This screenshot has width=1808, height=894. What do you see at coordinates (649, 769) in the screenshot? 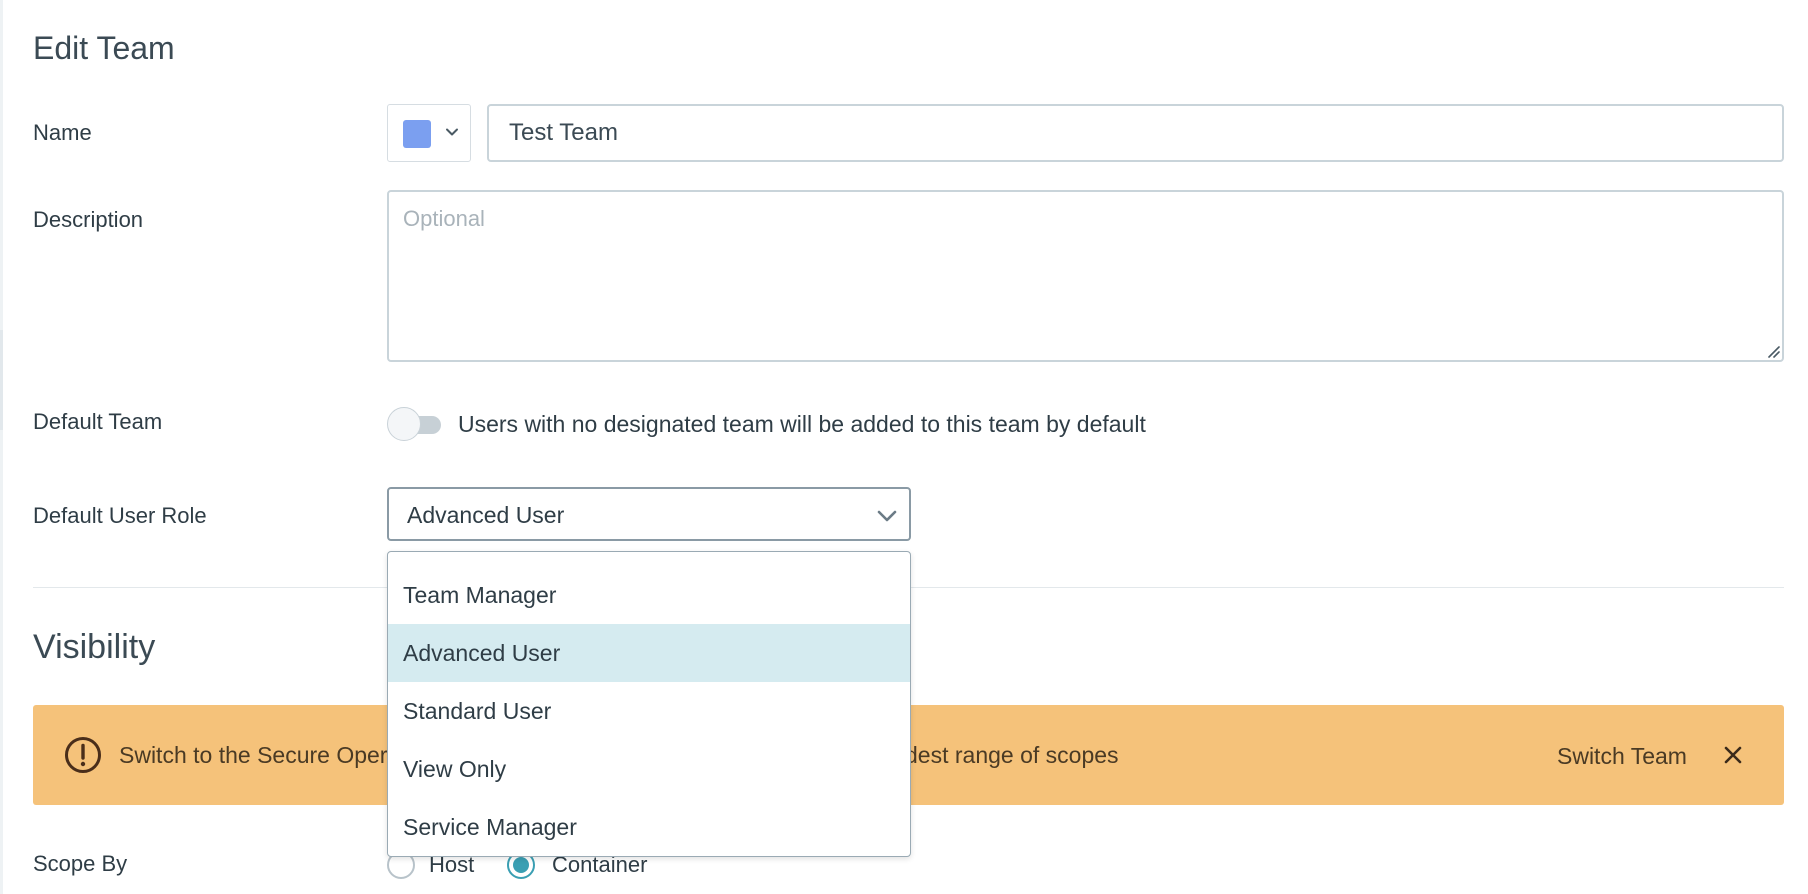
I see `role-option-view-only: View Only` at bounding box center [649, 769].